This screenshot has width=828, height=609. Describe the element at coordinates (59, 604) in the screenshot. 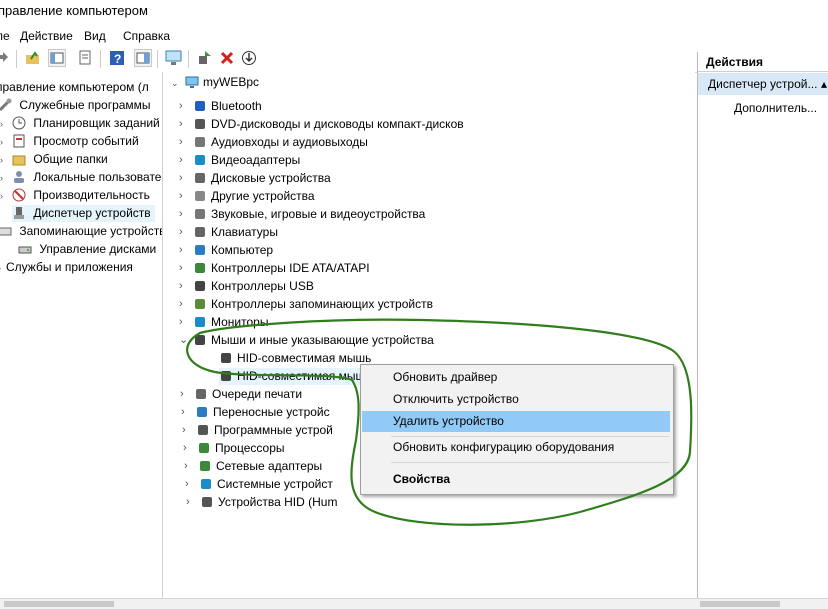

I see `scrollbar-thumb` at that location.